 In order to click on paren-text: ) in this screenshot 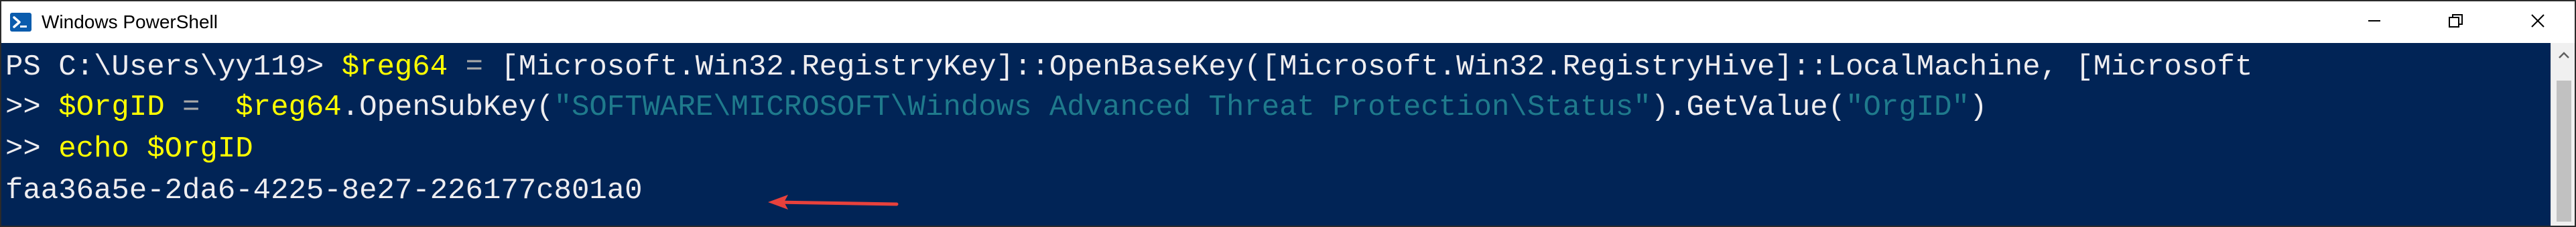, I will do `click(1978, 107)`.